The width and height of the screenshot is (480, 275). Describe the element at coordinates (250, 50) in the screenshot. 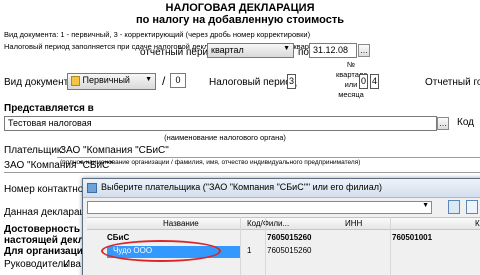

I see `report-period-select: квартал ▼` at that location.